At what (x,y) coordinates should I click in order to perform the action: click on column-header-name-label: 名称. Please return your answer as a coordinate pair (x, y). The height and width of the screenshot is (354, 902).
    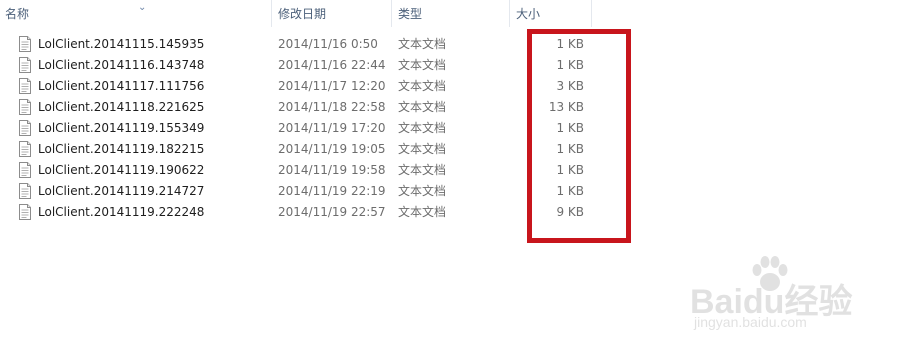
    Looking at the image, I should click on (17, 14).